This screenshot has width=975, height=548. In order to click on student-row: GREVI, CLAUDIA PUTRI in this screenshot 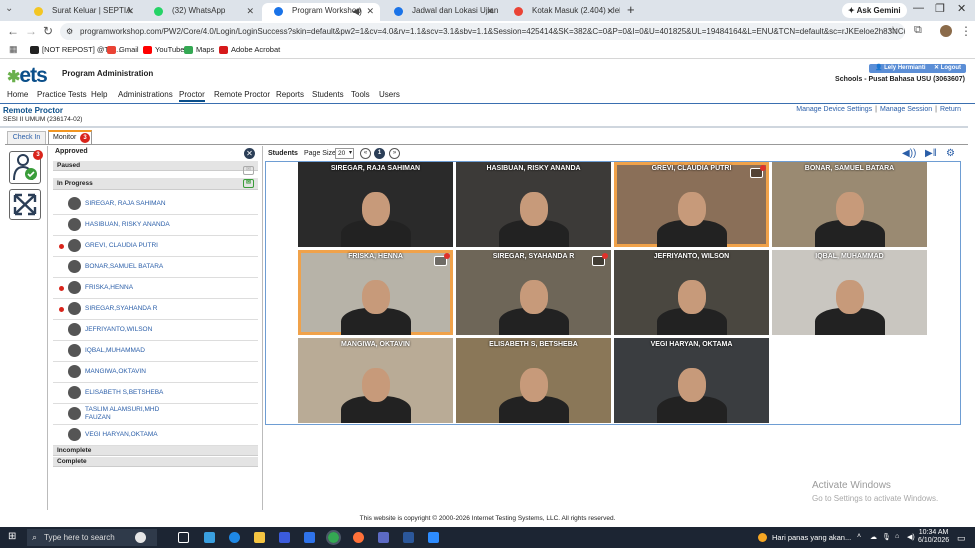, I will do `click(155, 246)`.